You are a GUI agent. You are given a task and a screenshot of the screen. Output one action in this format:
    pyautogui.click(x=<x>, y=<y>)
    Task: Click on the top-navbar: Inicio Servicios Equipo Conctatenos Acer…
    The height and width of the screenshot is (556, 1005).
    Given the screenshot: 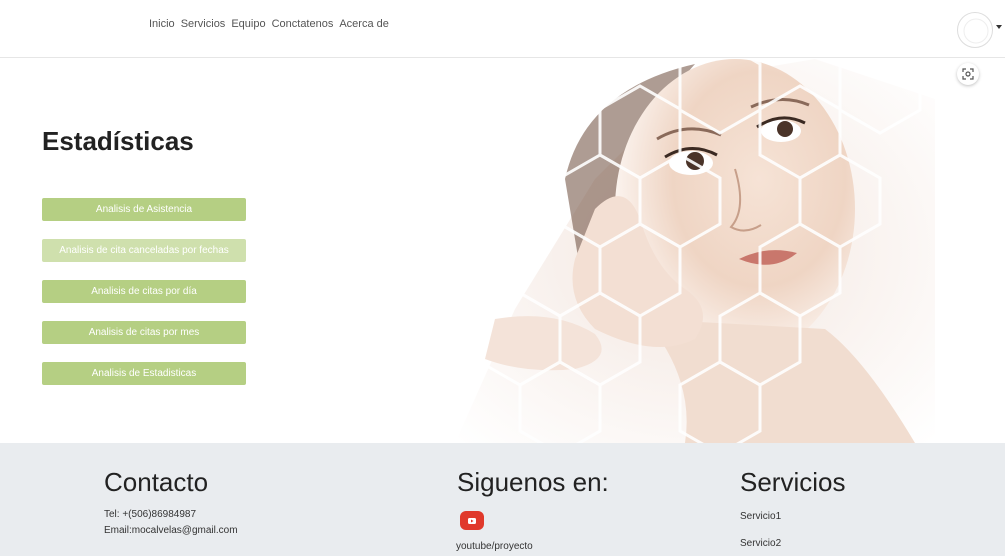 What is the action you would take?
    pyautogui.click(x=502, y=29)
    